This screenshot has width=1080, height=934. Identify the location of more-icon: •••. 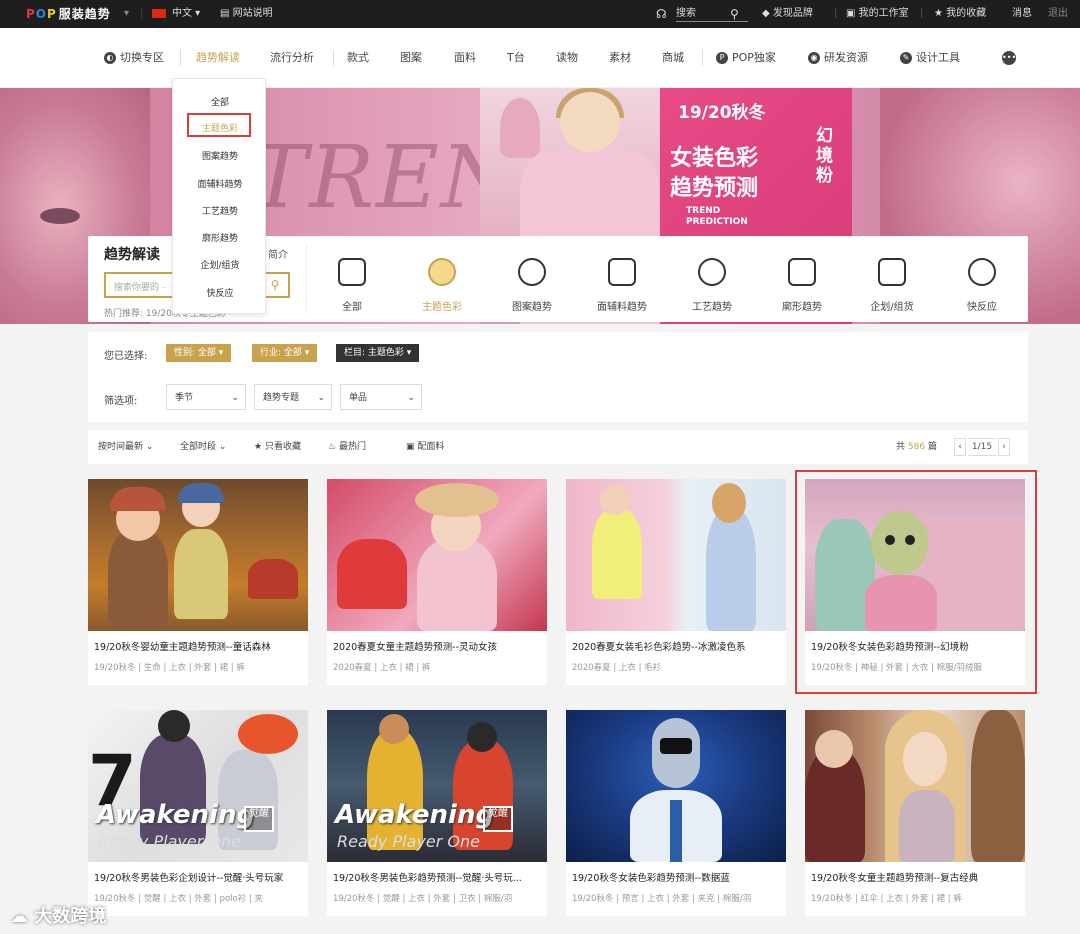
(1011, 58).